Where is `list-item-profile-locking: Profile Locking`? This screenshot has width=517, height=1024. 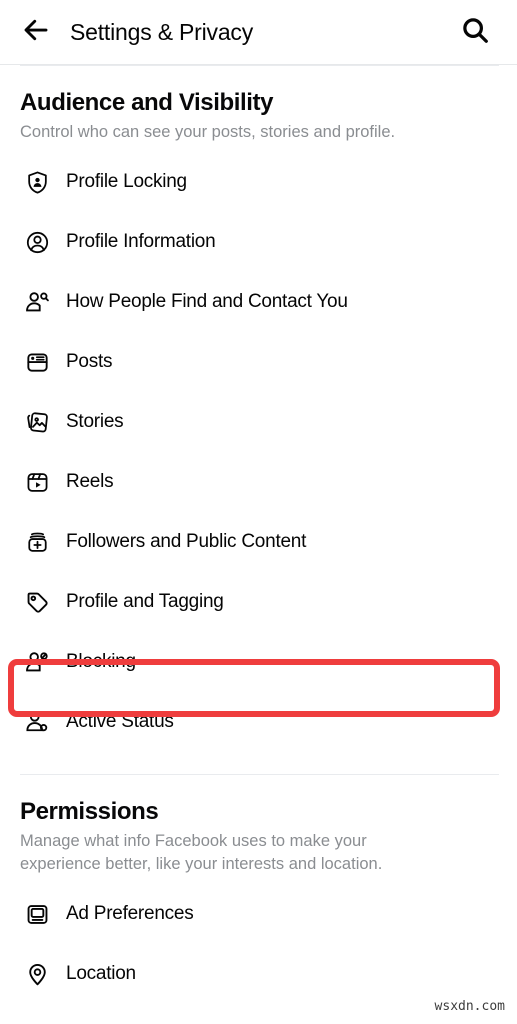 list-item-profile-locking: Profile Locking is located at coordinates (258, 182).